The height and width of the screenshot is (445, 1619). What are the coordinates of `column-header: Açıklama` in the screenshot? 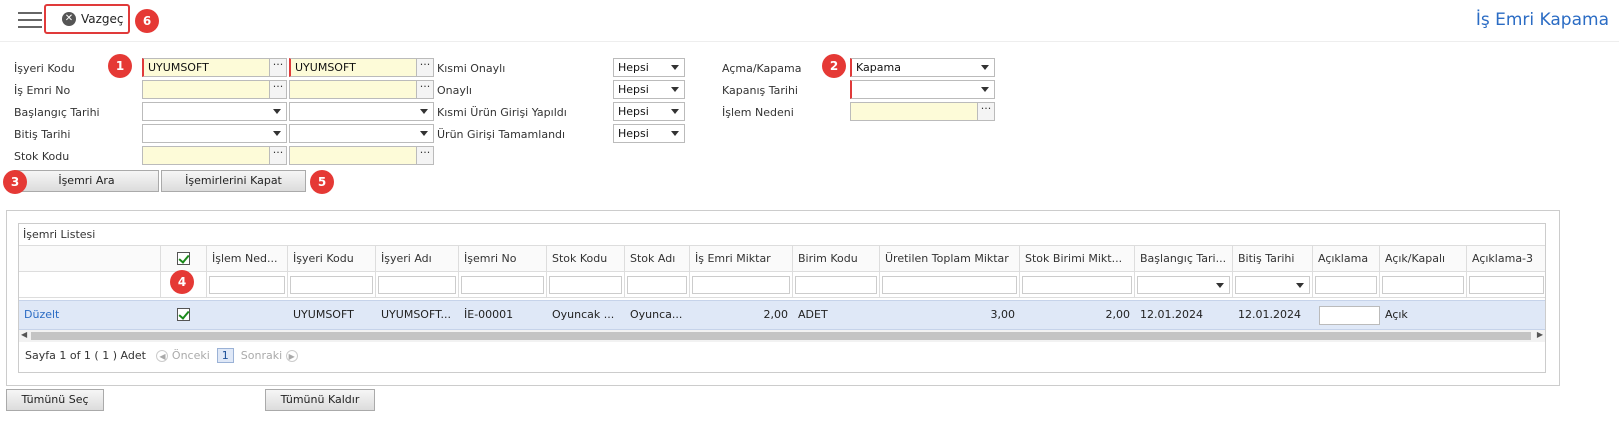 It's located at (1346, 259).